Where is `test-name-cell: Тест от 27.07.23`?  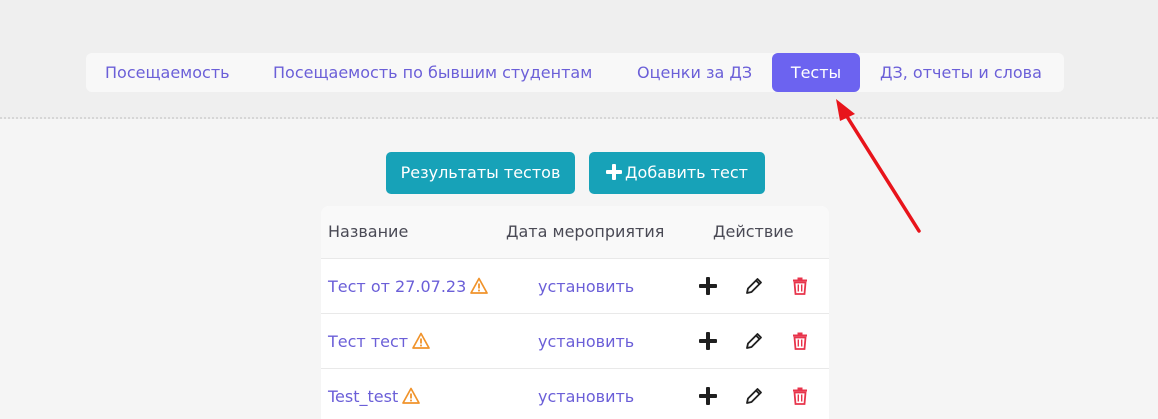
test-name-cell: Тест от 27.07.23 is located at coordinates (408, 286).